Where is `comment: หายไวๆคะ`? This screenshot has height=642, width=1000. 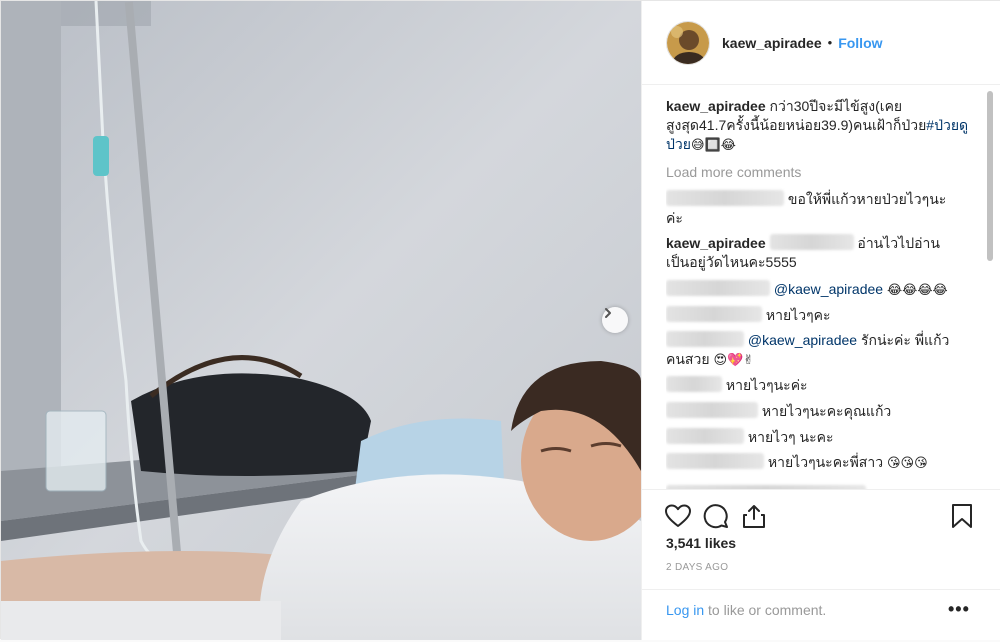
comment: หายไวๆคะ is located at coordinates (822, 315).